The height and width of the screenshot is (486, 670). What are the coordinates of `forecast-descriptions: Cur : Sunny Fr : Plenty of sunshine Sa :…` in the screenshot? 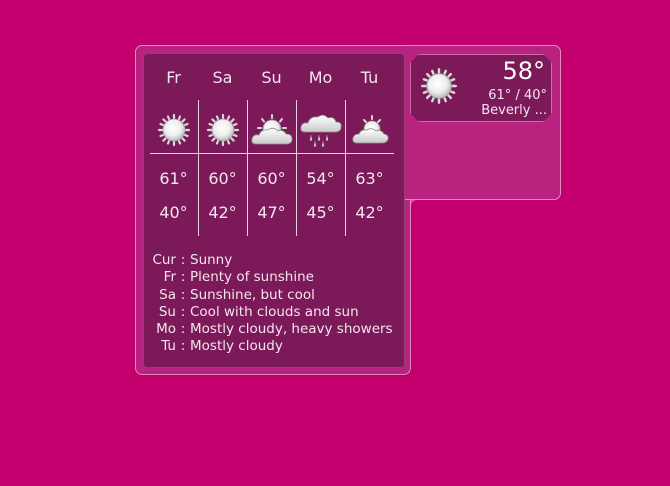 It's located at (275, 304).